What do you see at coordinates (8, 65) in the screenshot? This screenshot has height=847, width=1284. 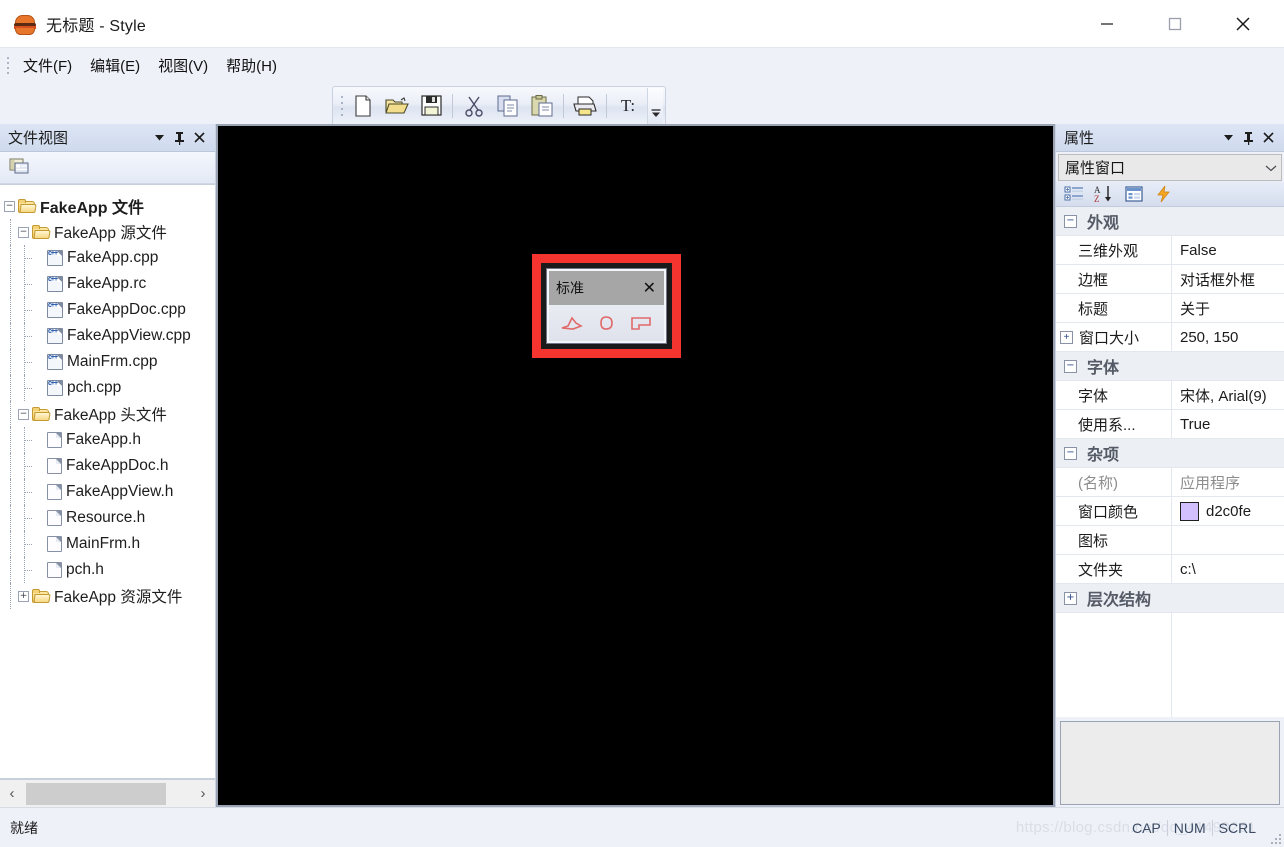 I see `menu-grip` at bounding box center [8, 65].